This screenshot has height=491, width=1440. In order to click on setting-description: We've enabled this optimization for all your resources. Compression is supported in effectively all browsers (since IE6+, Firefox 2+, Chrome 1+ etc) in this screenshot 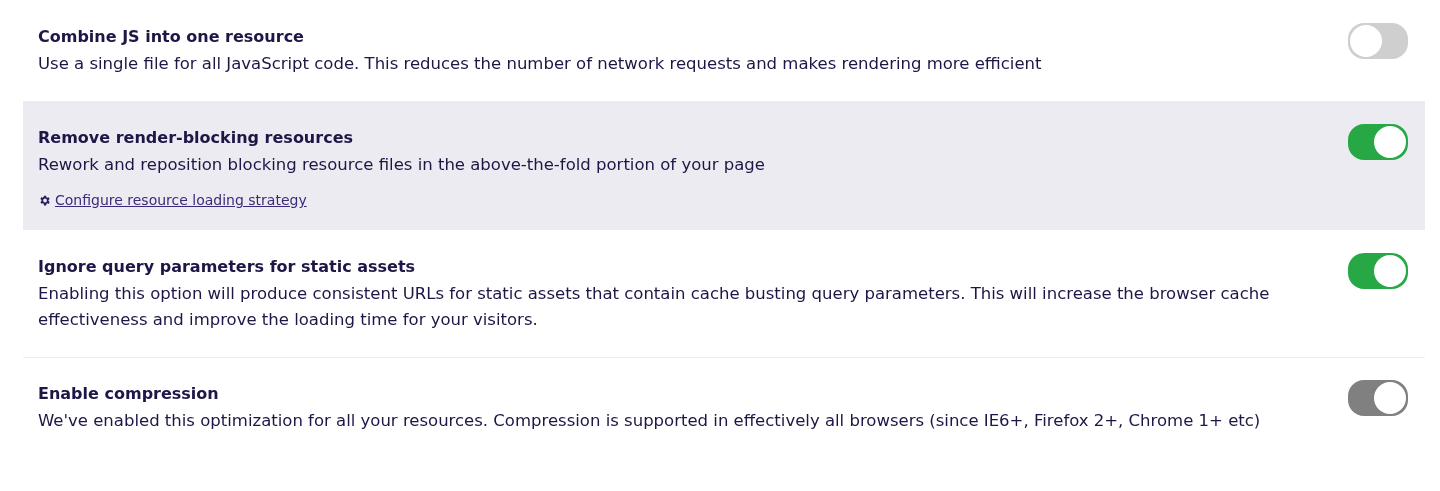, I will do `click(650, 421)`.